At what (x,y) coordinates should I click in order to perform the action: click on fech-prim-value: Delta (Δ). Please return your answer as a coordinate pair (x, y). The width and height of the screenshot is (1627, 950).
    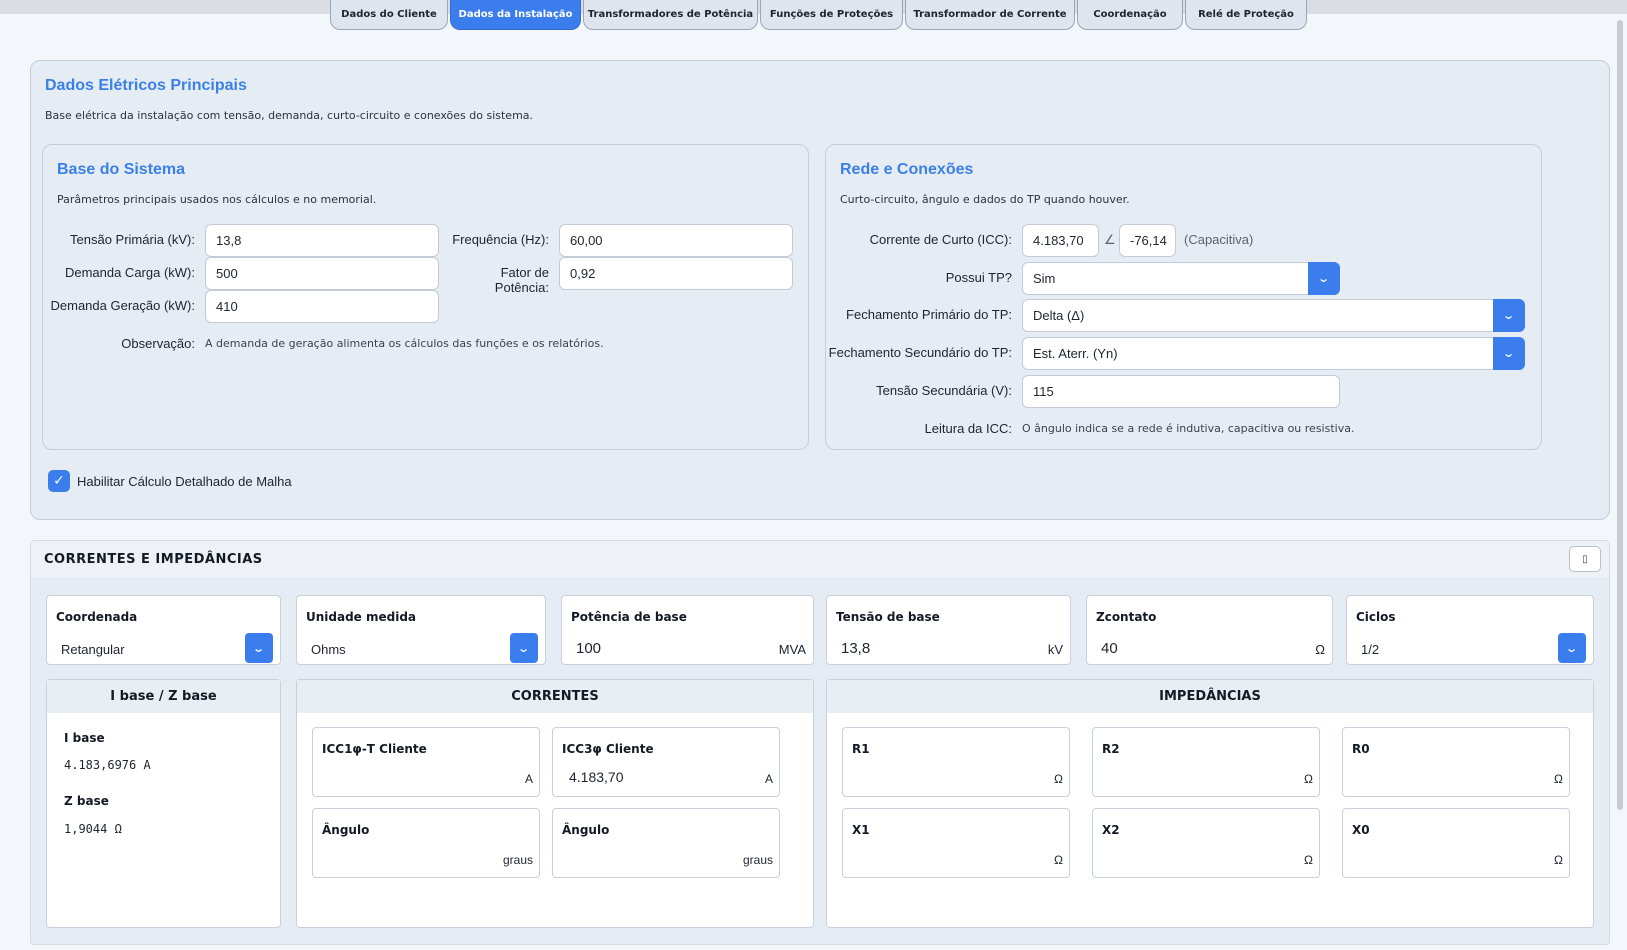
    Looking at the image, I should click on (1059, 315).